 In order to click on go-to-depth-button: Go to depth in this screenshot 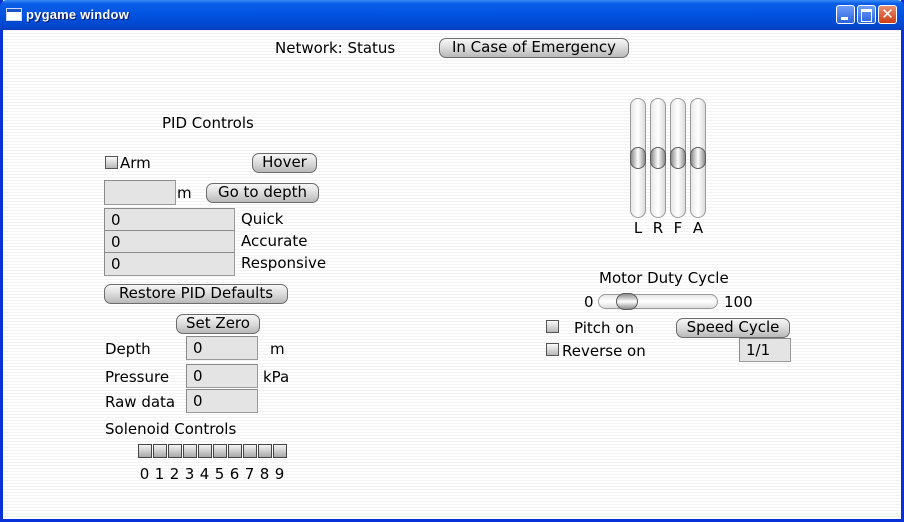, I will do `click(262, 193)`.